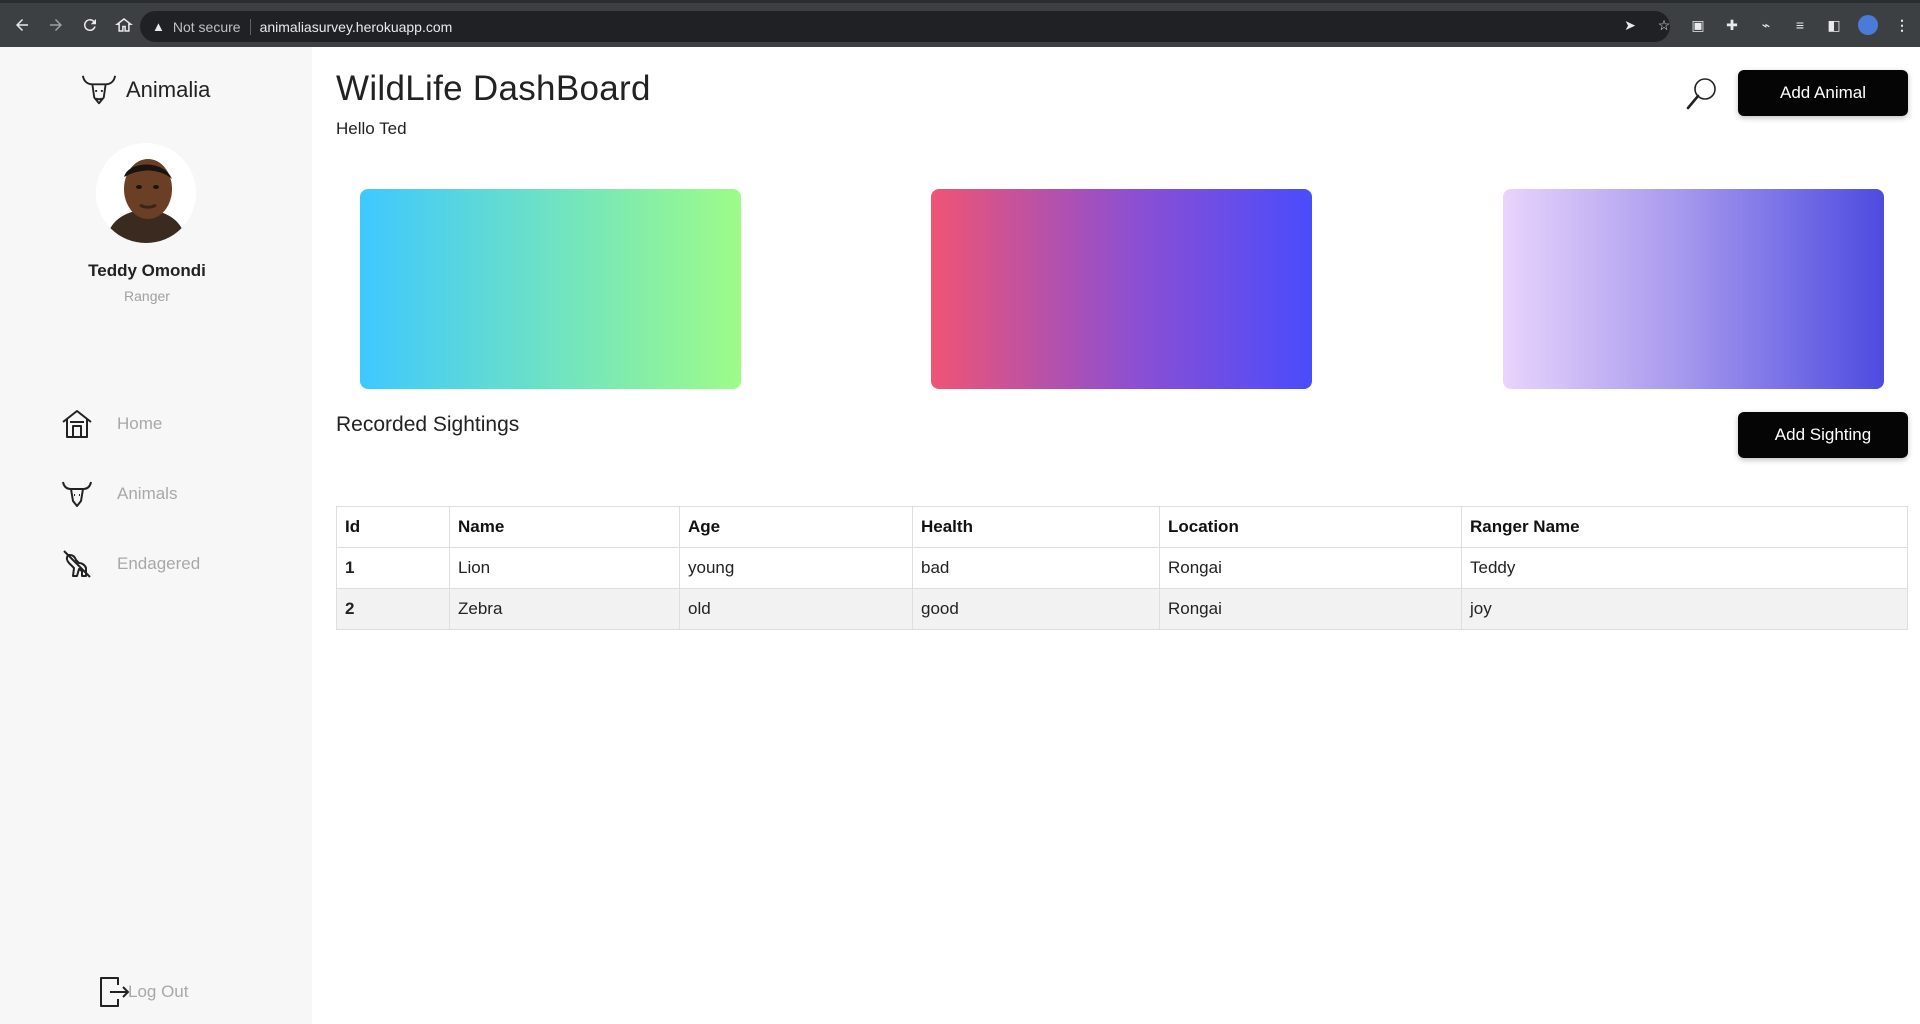 The width and height of the screenshot is (1920, 1024). I want to click on table-cell: Teddy, so click(1684, 568).